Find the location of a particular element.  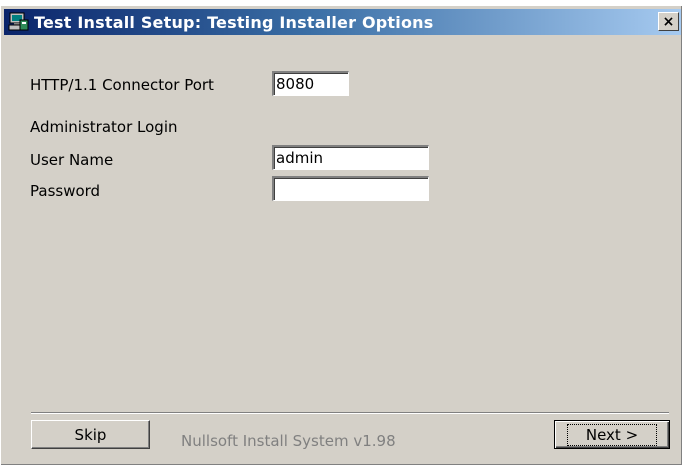

skip-button: Skip is located at coordinates (90, 434).